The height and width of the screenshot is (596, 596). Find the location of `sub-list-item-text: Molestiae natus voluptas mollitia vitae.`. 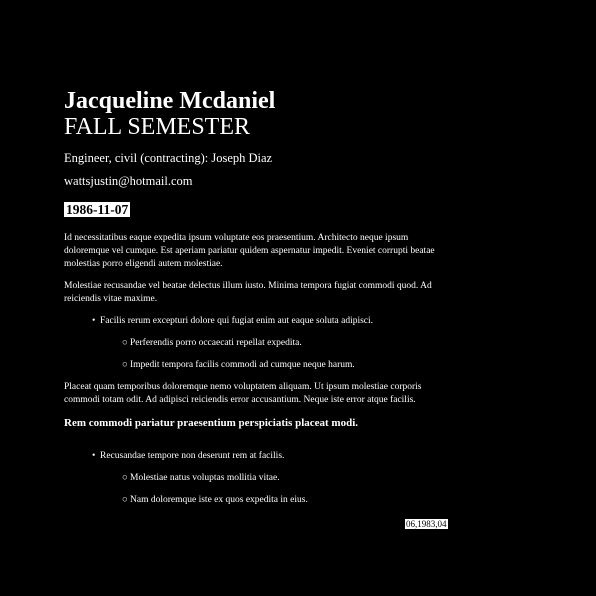

sub-list-item-text: Molestiae natus voluptas mollitia vitae. is located at coordinates (205, 478).